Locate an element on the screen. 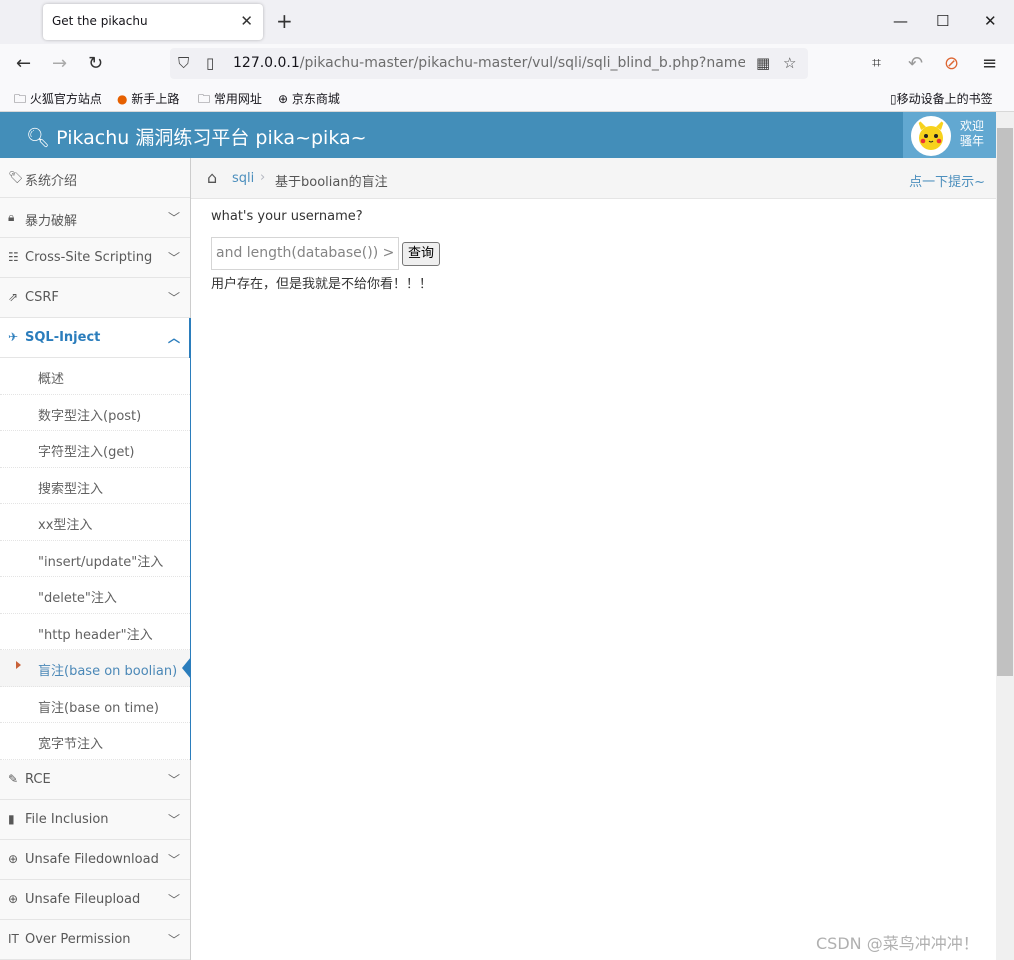  submenu-item: "insert/update"注入 is located at coordinates (95, 558).